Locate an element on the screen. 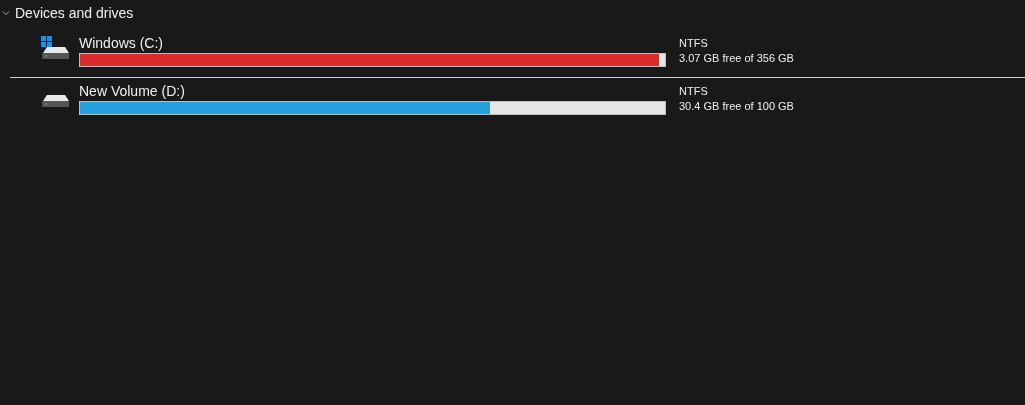 The height and width of the screenshot is (405, 1025). free-space-label: 3.07 GB free of 356 GB is located at coordinates (736, 58).